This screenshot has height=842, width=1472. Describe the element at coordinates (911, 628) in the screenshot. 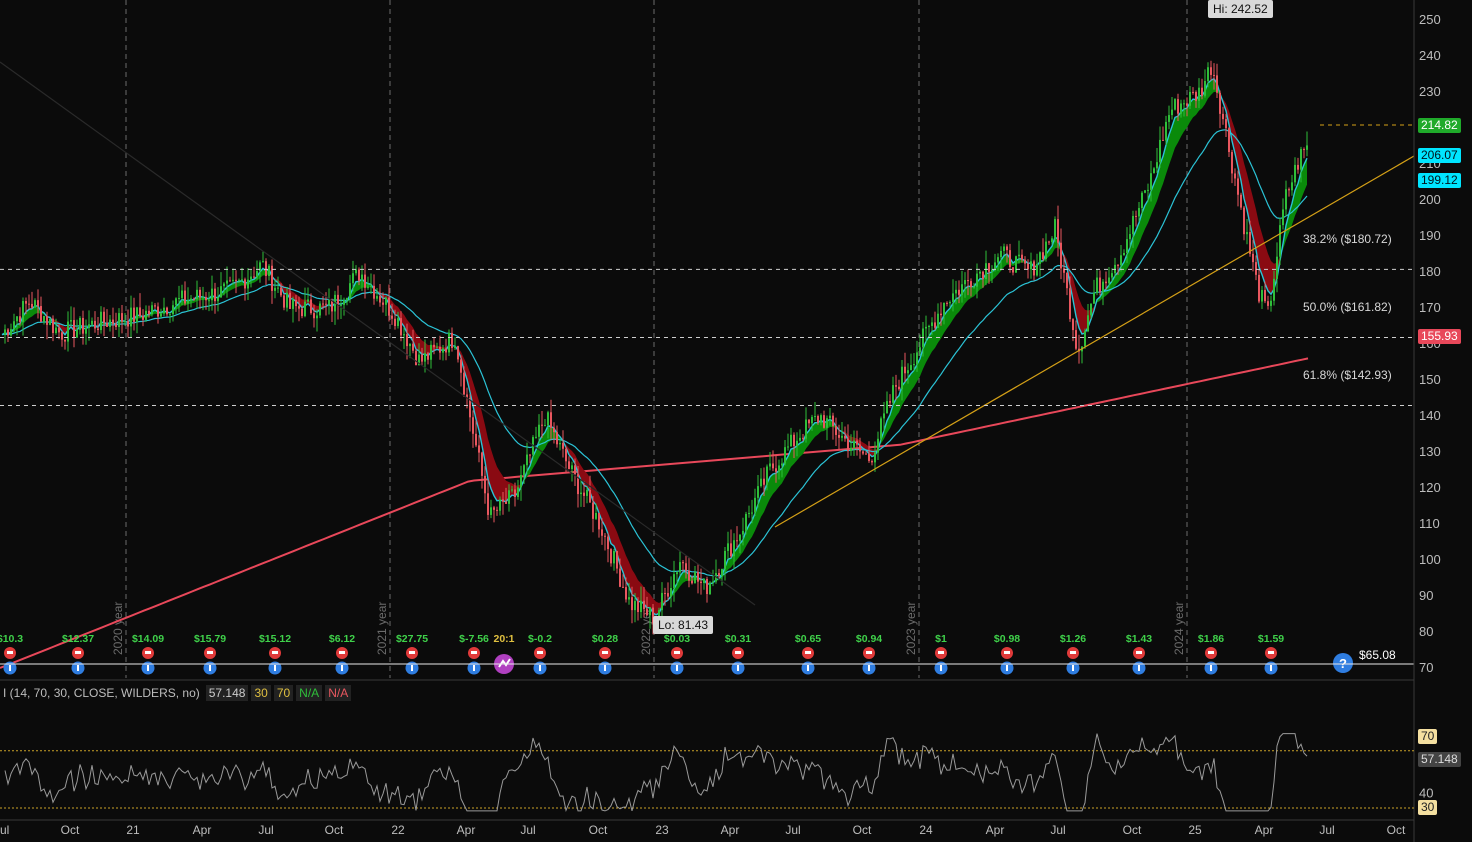

I see `year-label: 2023 year` at that location.